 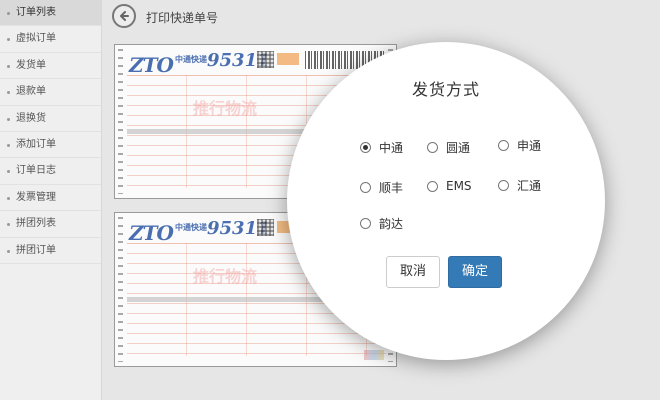 What do you see at coordinates (50, 66) in the screenshot?
I see `sidebar-item-shipping-orders: 发货单` at bounding box center [50, 66].